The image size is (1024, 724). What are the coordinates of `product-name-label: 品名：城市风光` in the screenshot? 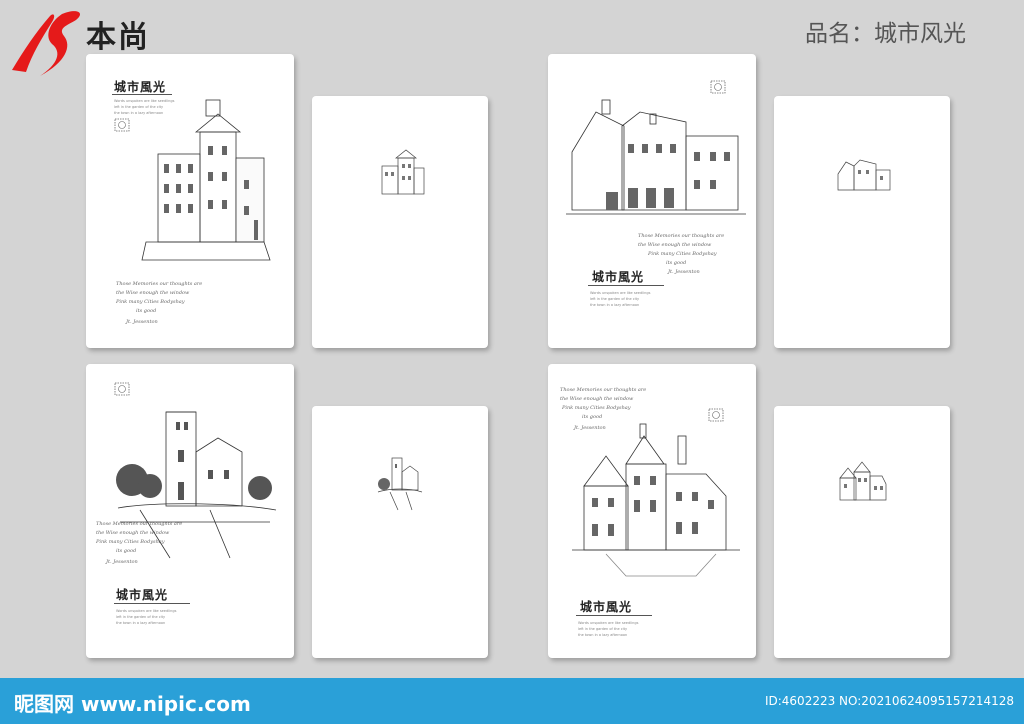 It's located at (885, 34).